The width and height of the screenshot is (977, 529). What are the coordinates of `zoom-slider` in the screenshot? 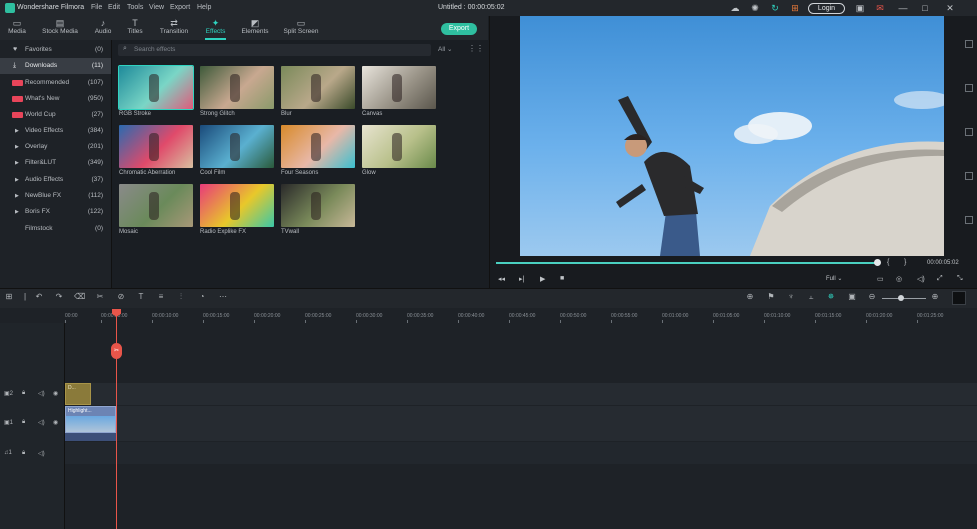 It's located at (904, 298).